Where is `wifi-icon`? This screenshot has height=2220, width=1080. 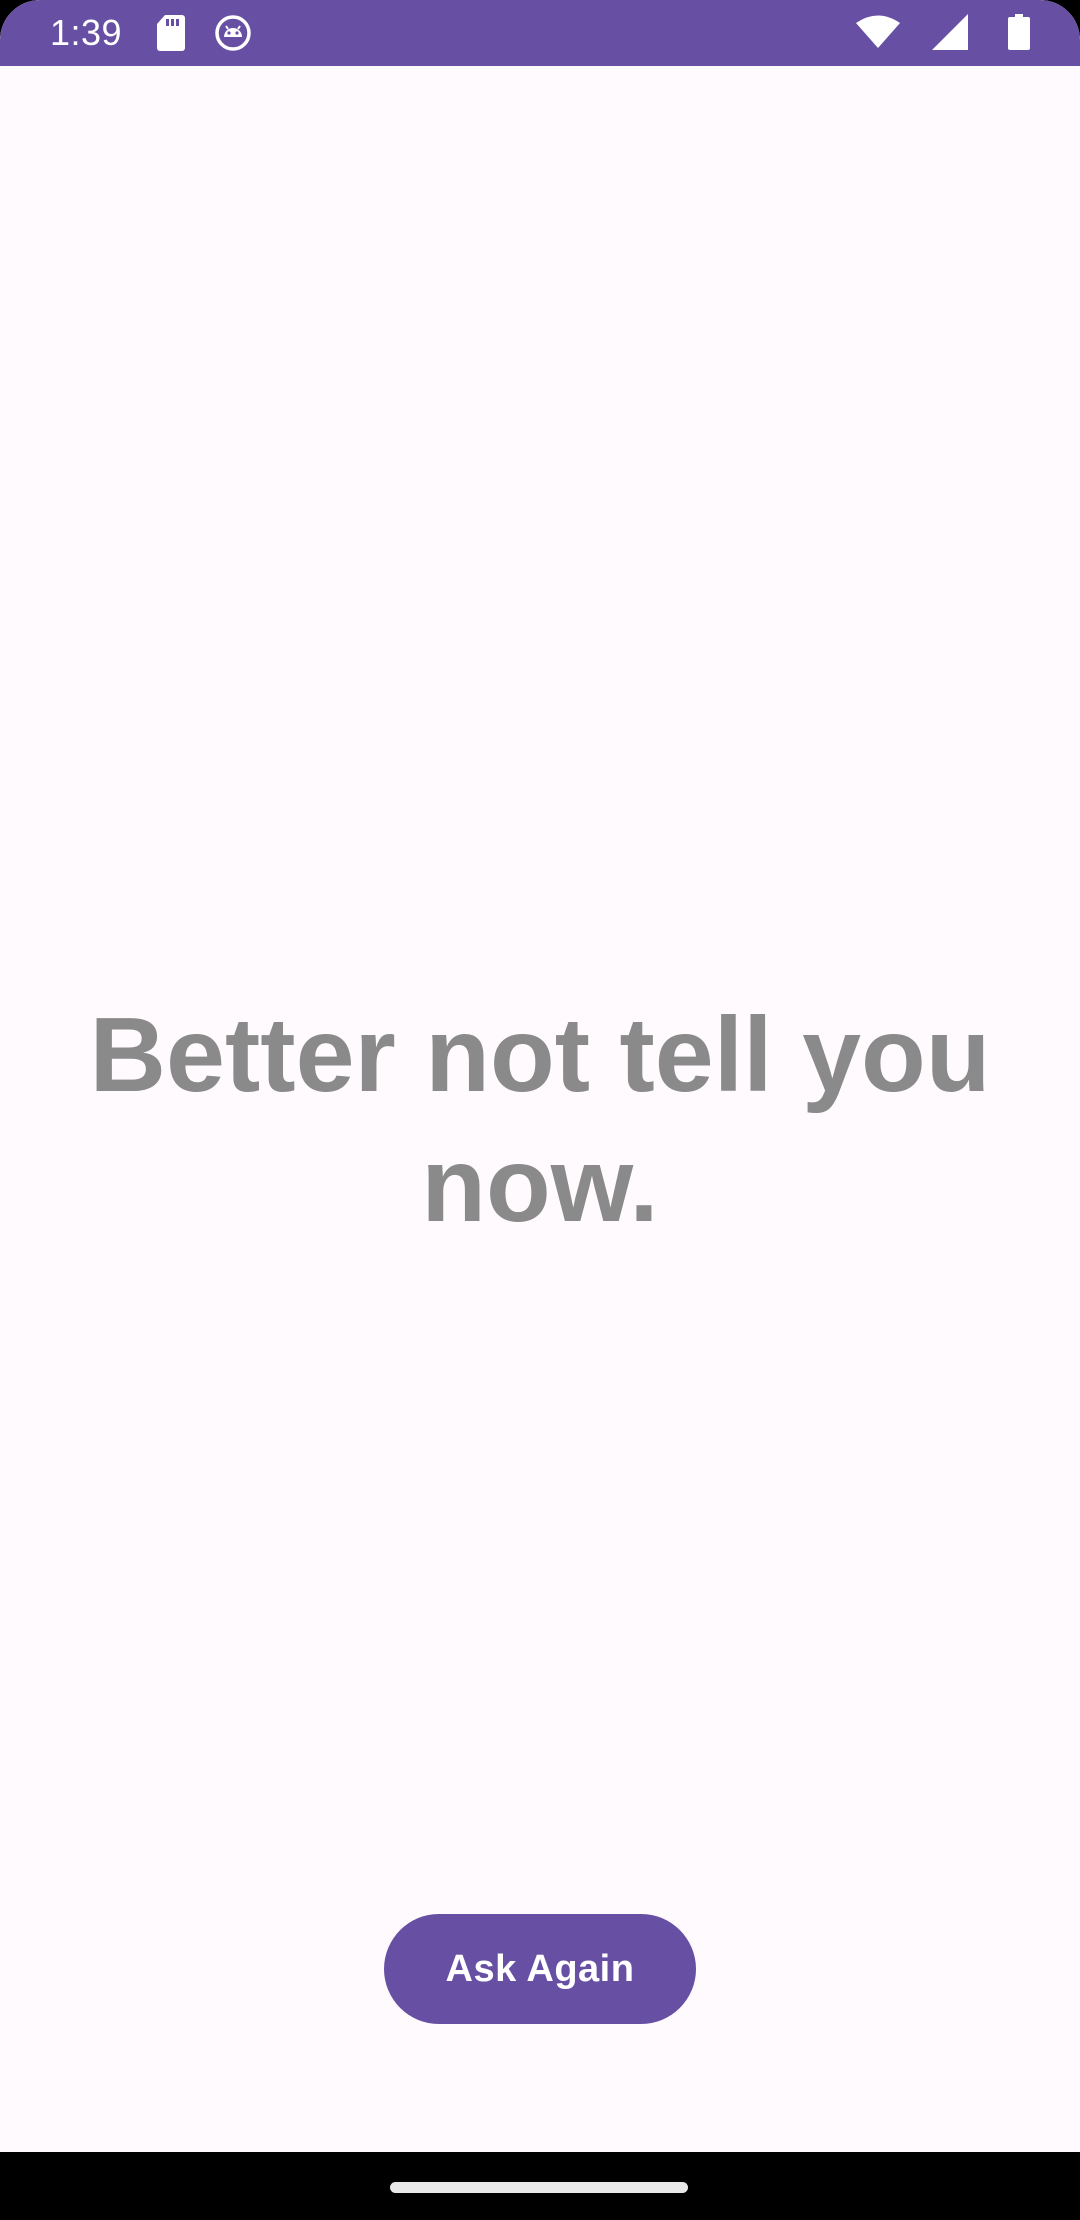 wifi-icon is located at coordinates (878, 31).